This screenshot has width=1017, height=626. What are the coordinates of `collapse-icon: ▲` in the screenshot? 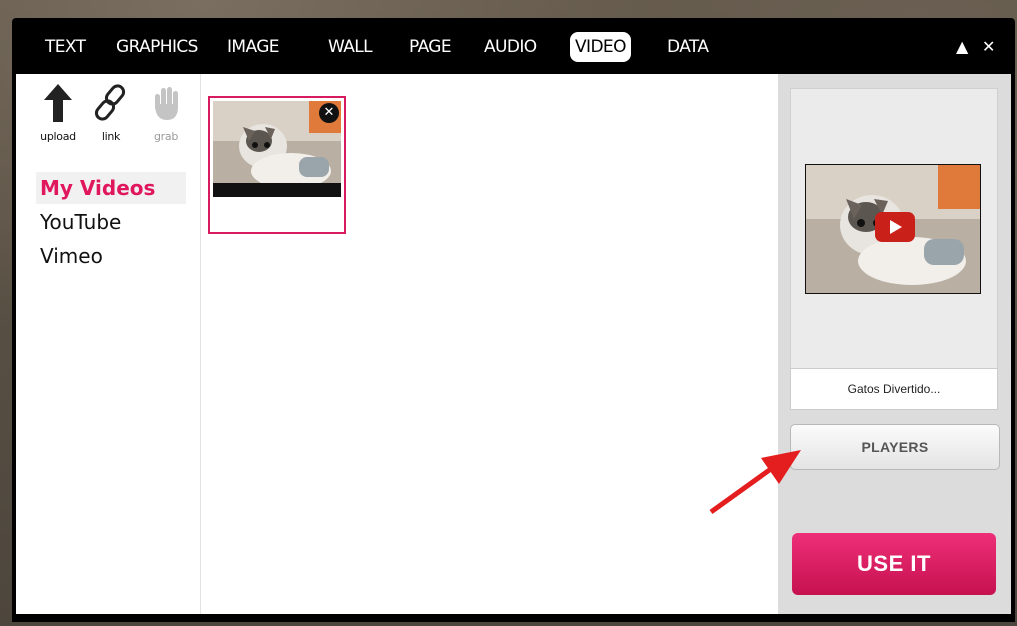 It's located at (962, 47).